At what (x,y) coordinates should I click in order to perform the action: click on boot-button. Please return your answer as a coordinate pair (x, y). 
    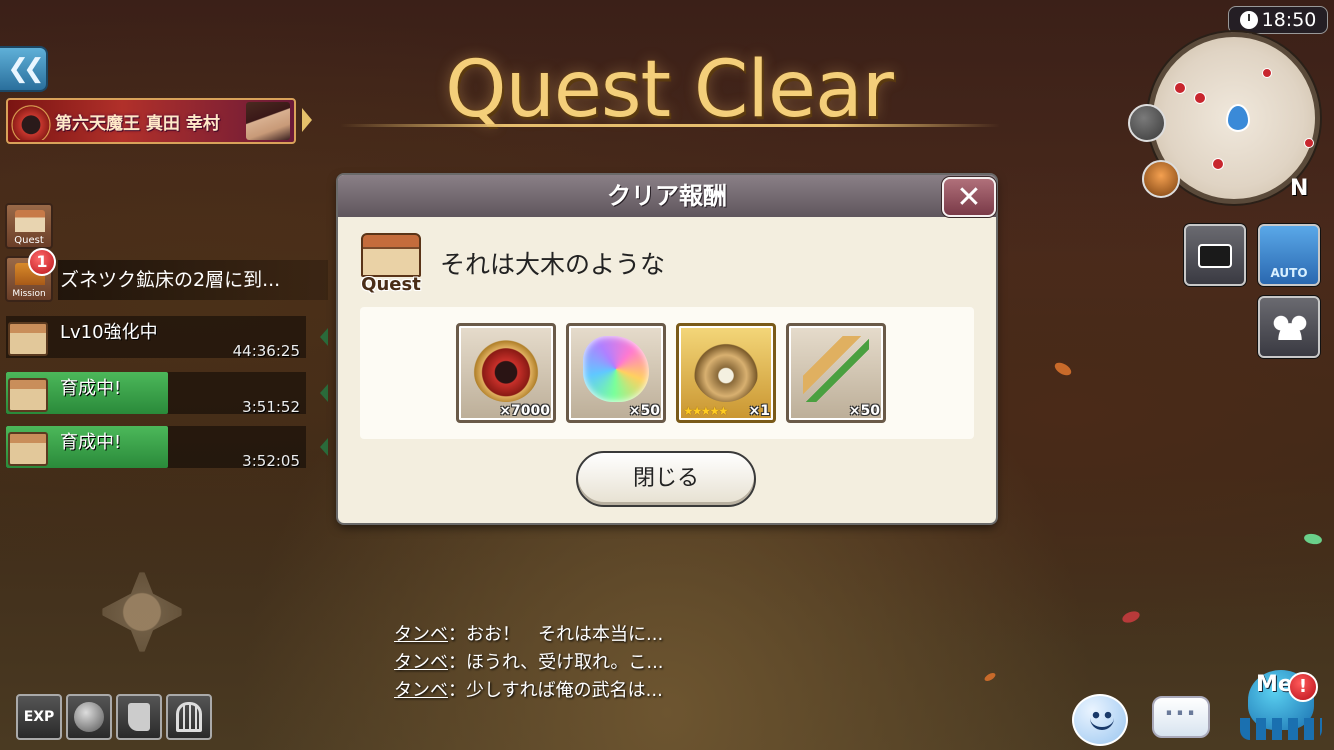
    Looking at the image, I should click on (139, 717).